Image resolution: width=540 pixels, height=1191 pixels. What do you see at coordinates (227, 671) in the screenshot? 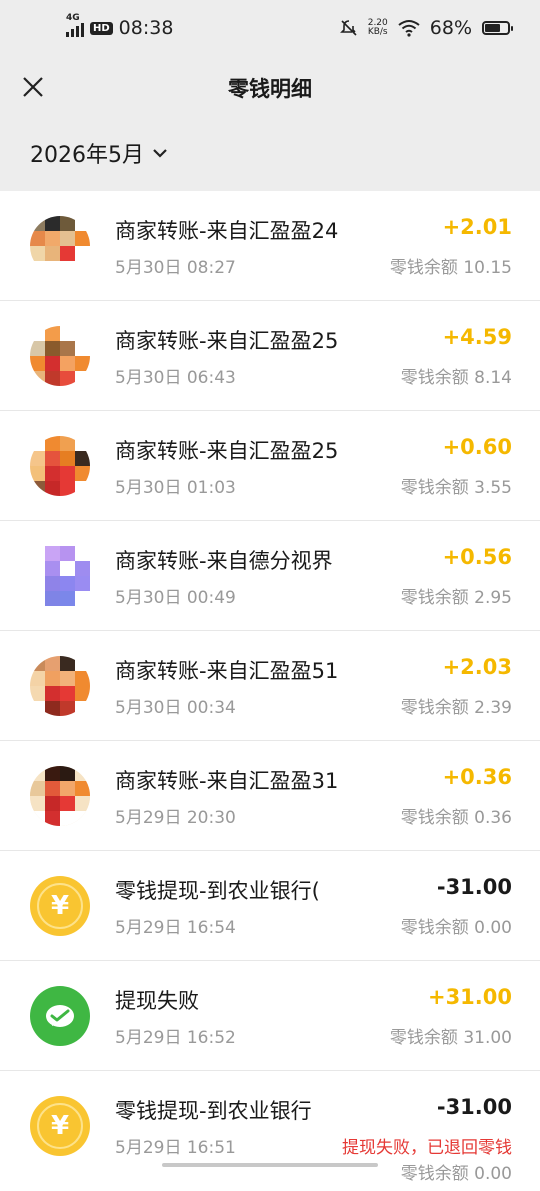
I see `transaction-title: 商家转账-来自汇盈盈51` at bounding box center [227, 671].